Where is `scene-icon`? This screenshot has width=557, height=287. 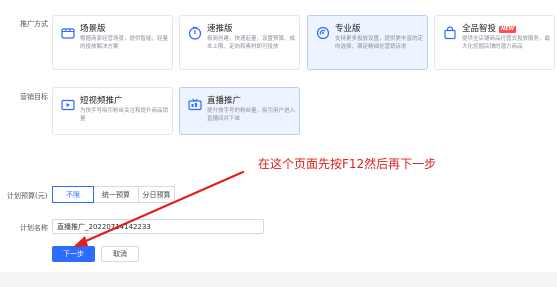 scene-icon is located at coordinates (68, 32).